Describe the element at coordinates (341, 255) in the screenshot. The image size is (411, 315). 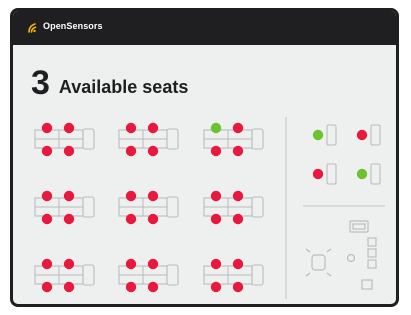
I see `meeting-lounge-icon` at that location.